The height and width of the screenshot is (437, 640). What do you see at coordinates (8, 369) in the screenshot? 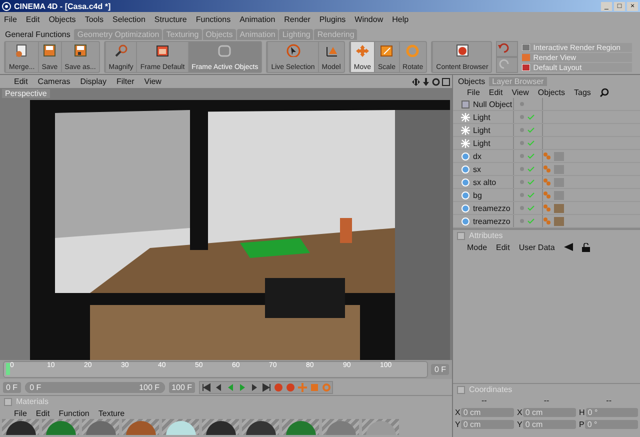
I see `playhead` at bounding box center [8, 369].